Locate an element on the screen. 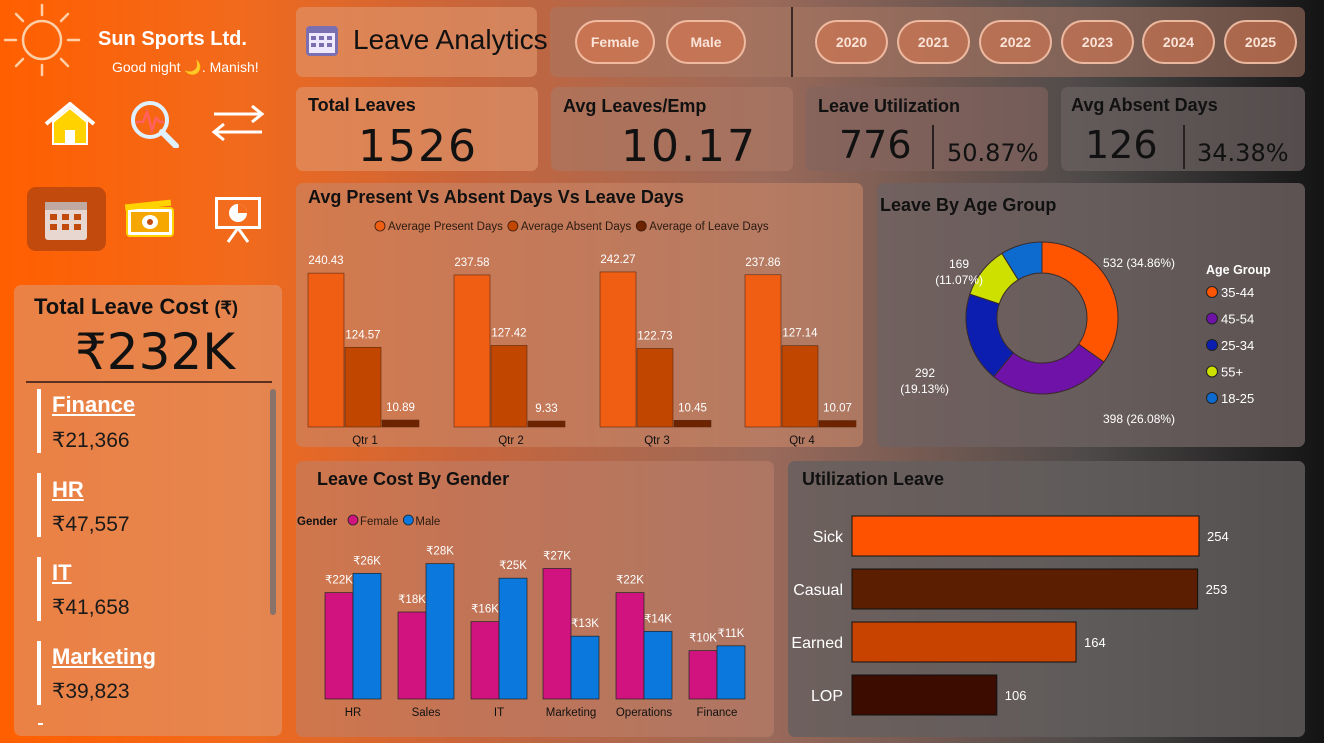  department-name: Marketing is located at coordinates (104, 657).